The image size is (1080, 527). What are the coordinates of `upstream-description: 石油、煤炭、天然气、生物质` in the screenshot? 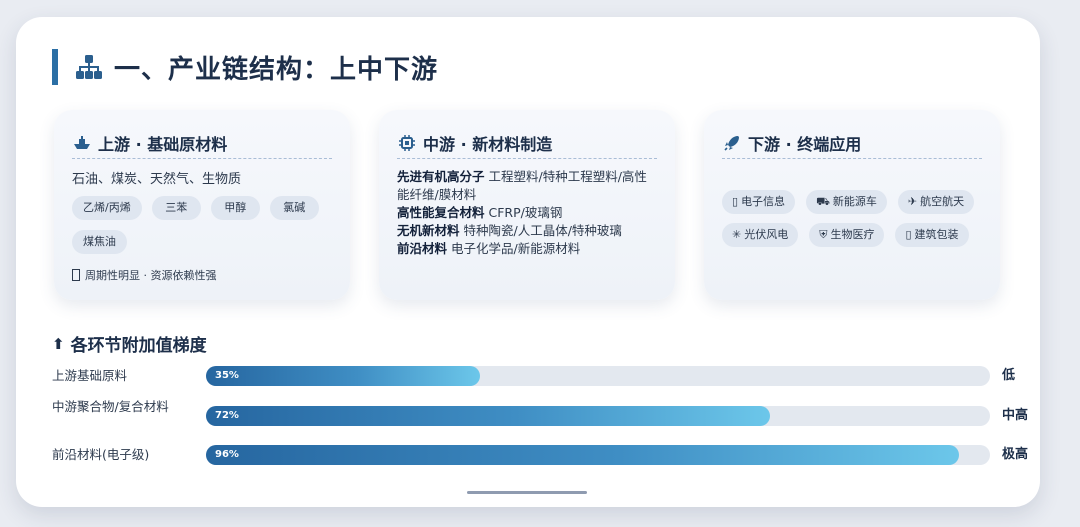 It's located at (157, 179).